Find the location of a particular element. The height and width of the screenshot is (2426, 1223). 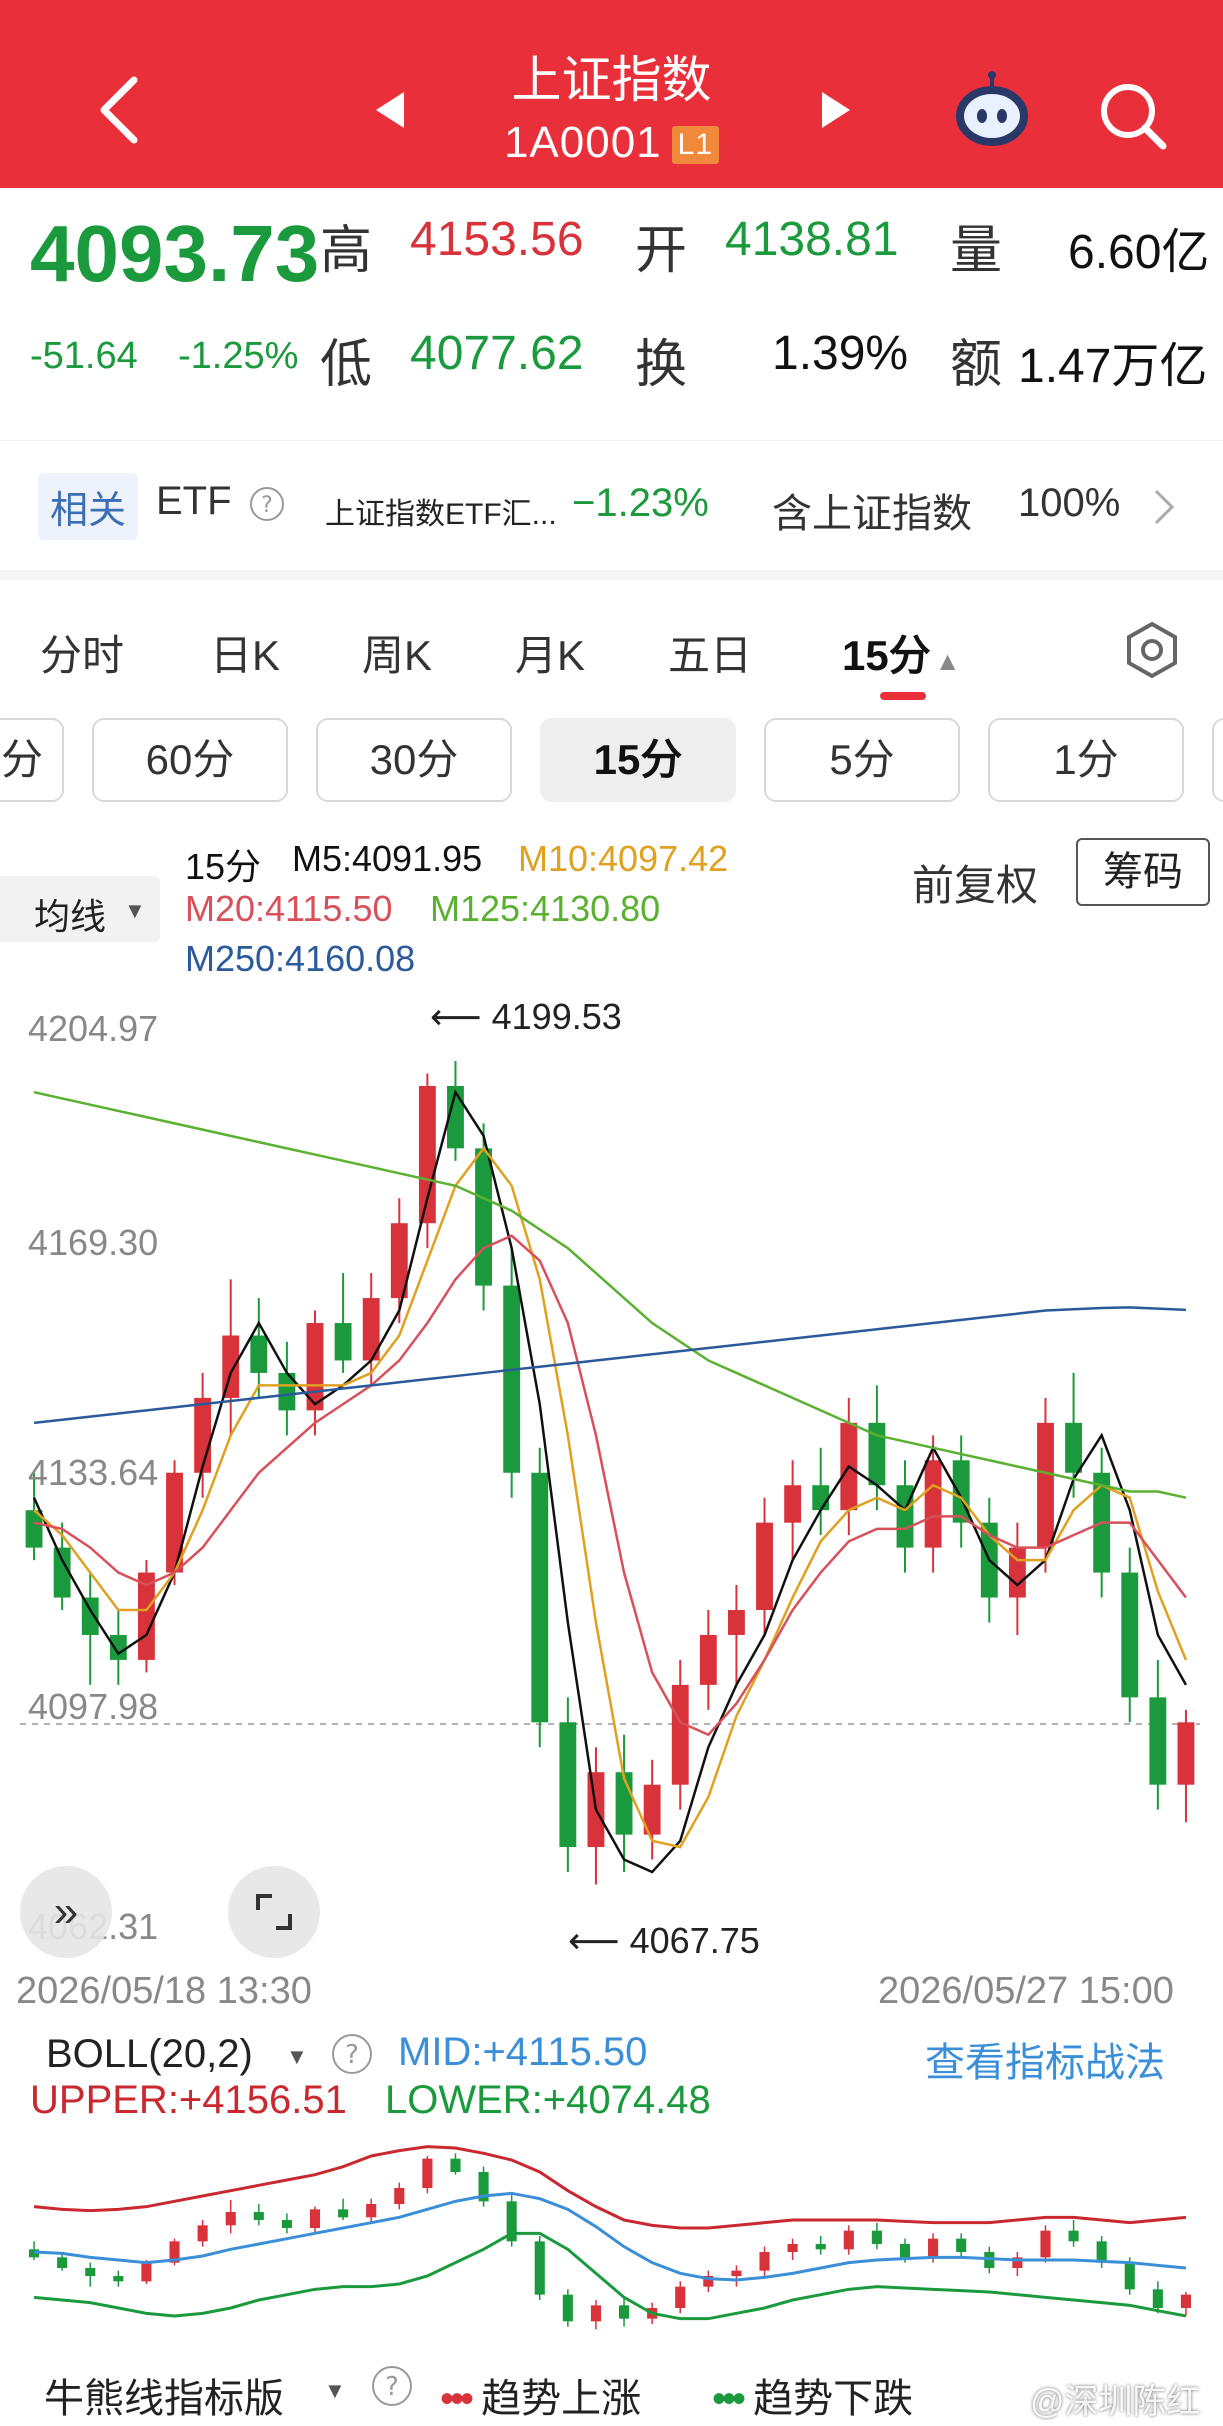

bull-bear-label: 牛熊线指标版 is located at coordinates (164, 2399).